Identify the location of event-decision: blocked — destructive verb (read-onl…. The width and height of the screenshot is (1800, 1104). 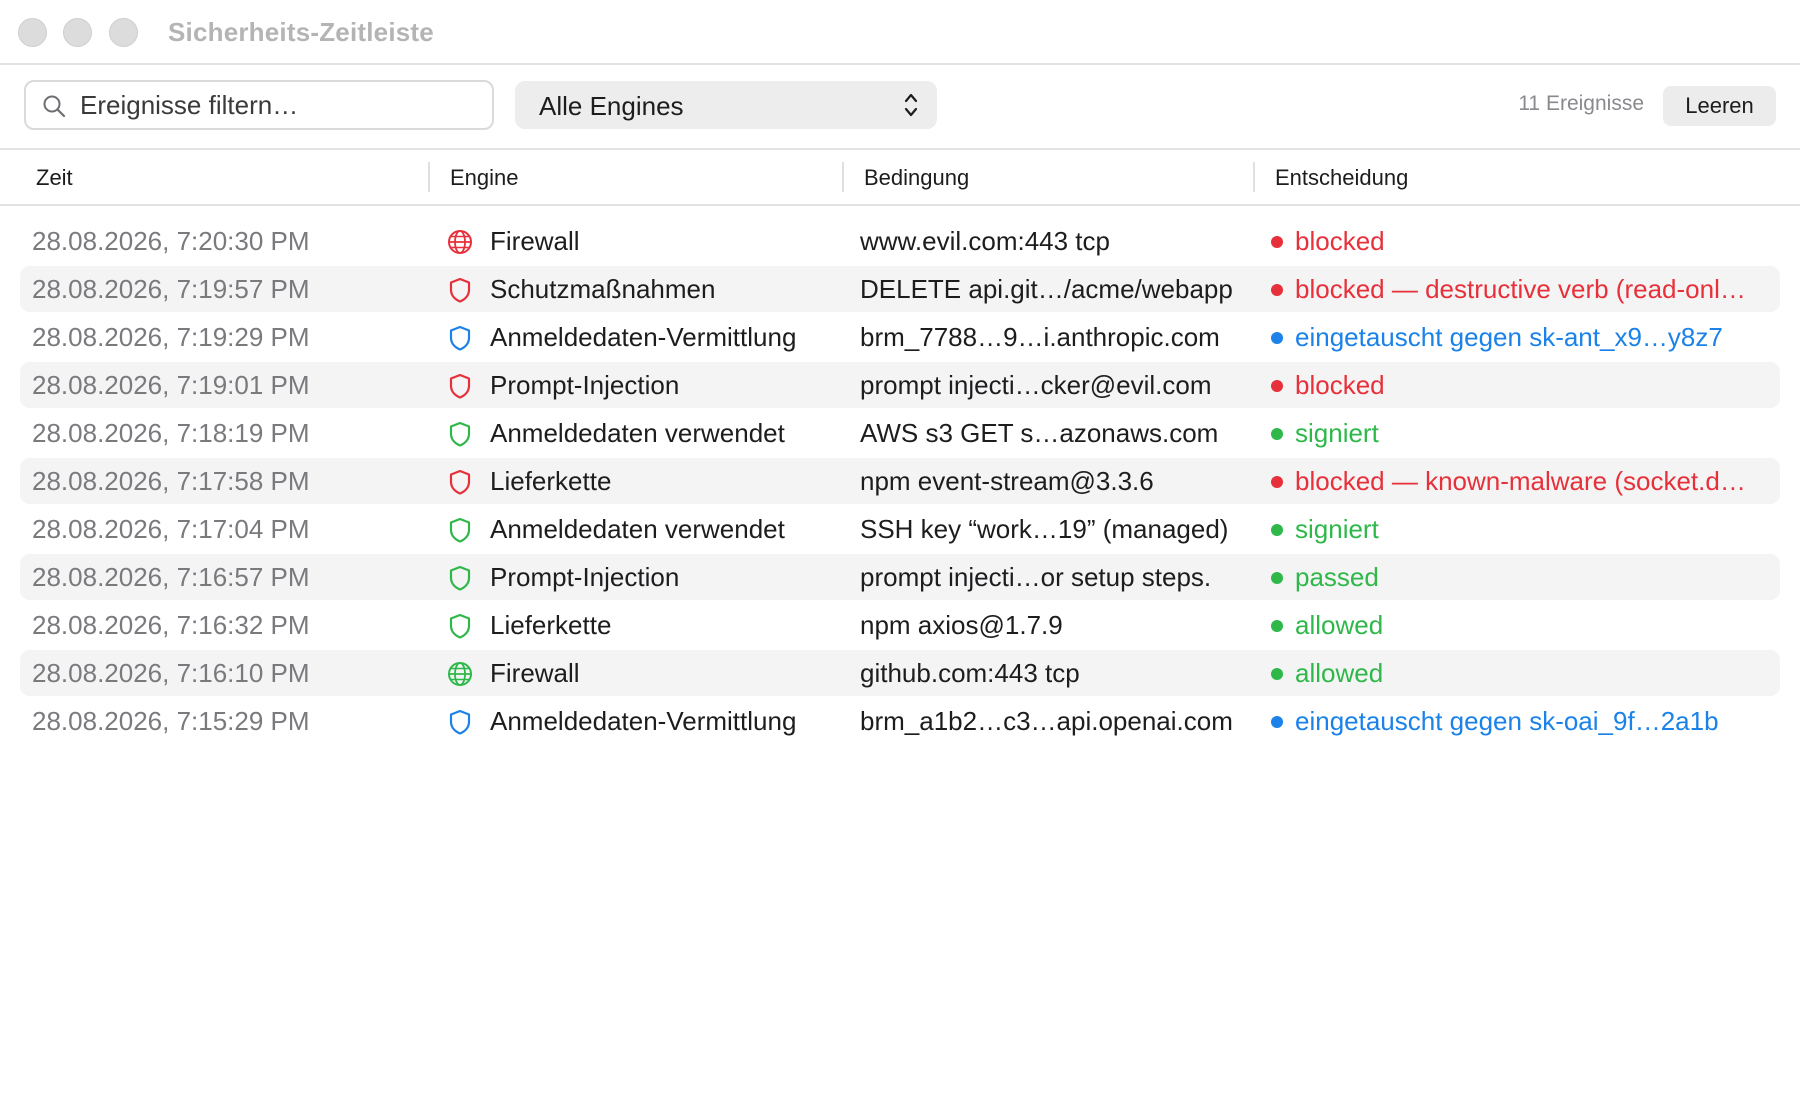
(1520, 289).